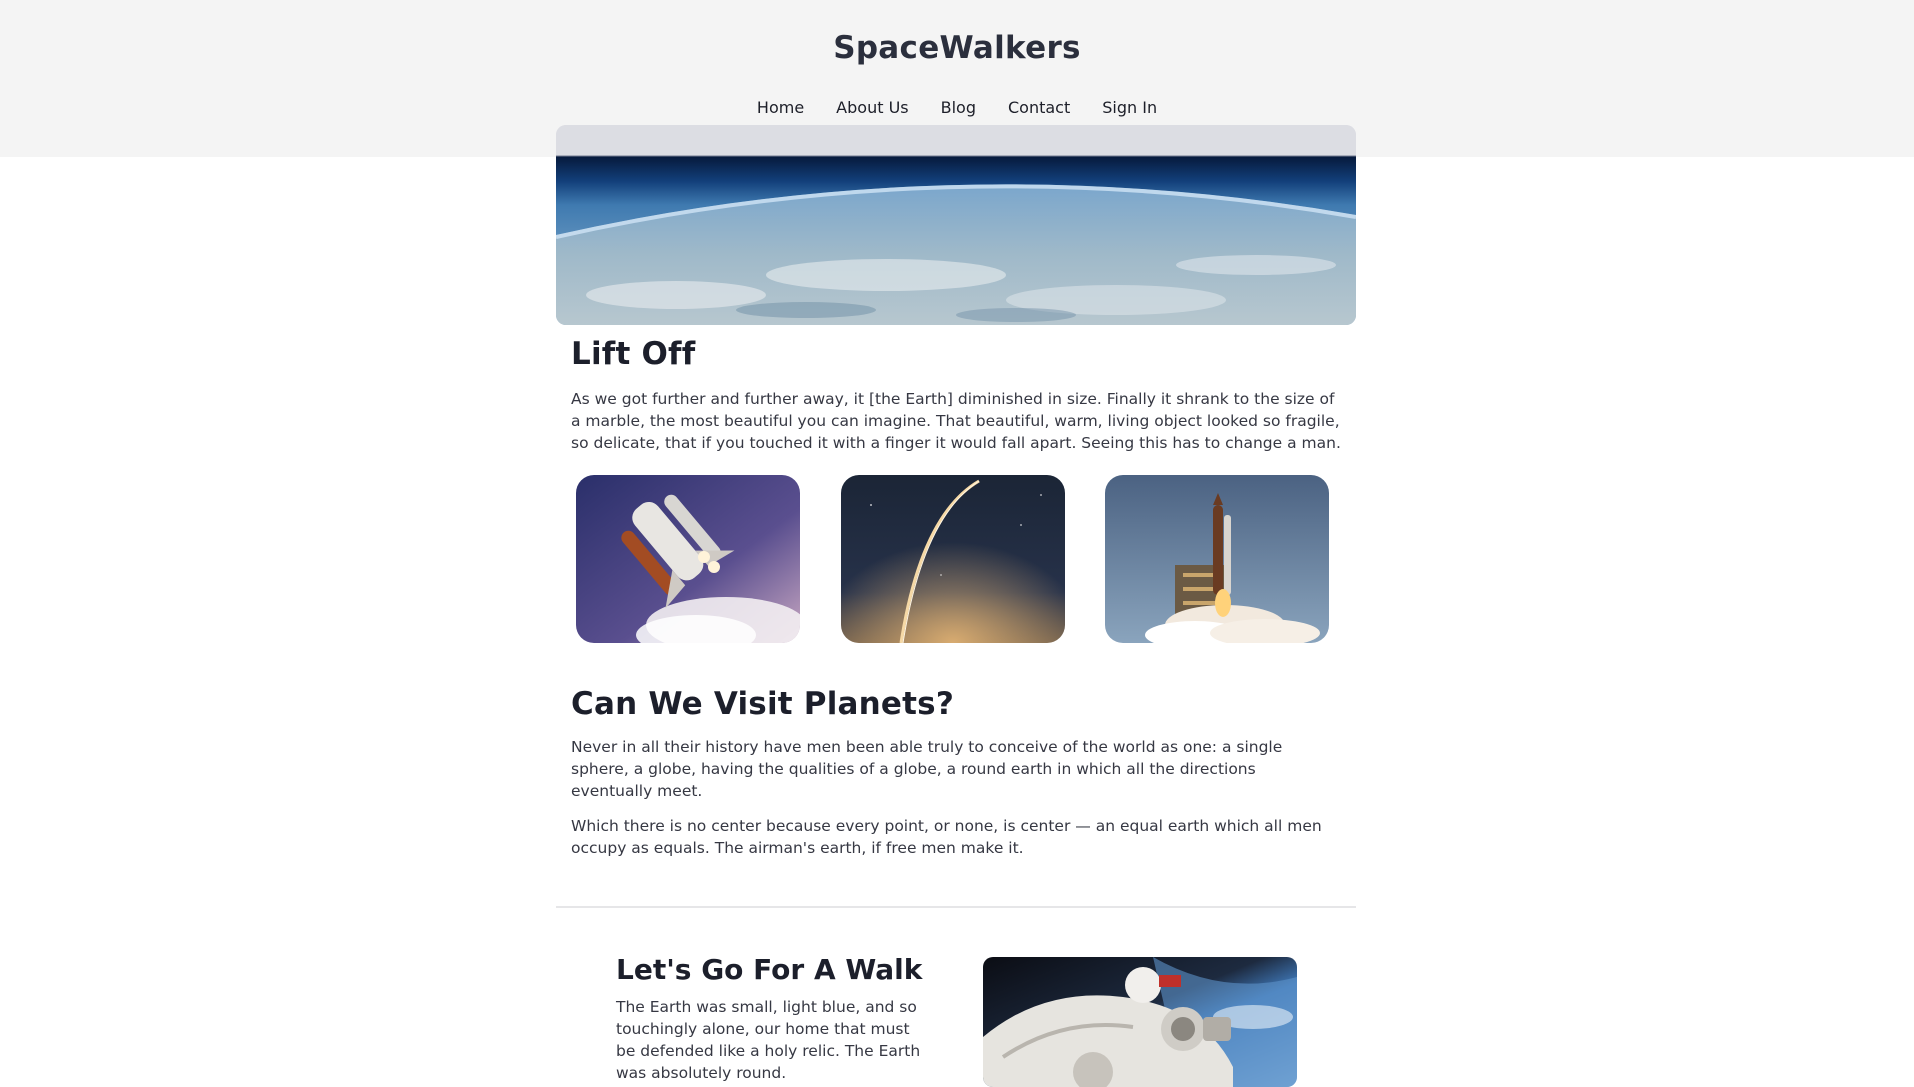 Image resolution: width=1914 pixels, height=1087 pixels. Describe the element at coordinates (872, 107) in the screenshot. I see `nav-about-us: About Us` at that location.